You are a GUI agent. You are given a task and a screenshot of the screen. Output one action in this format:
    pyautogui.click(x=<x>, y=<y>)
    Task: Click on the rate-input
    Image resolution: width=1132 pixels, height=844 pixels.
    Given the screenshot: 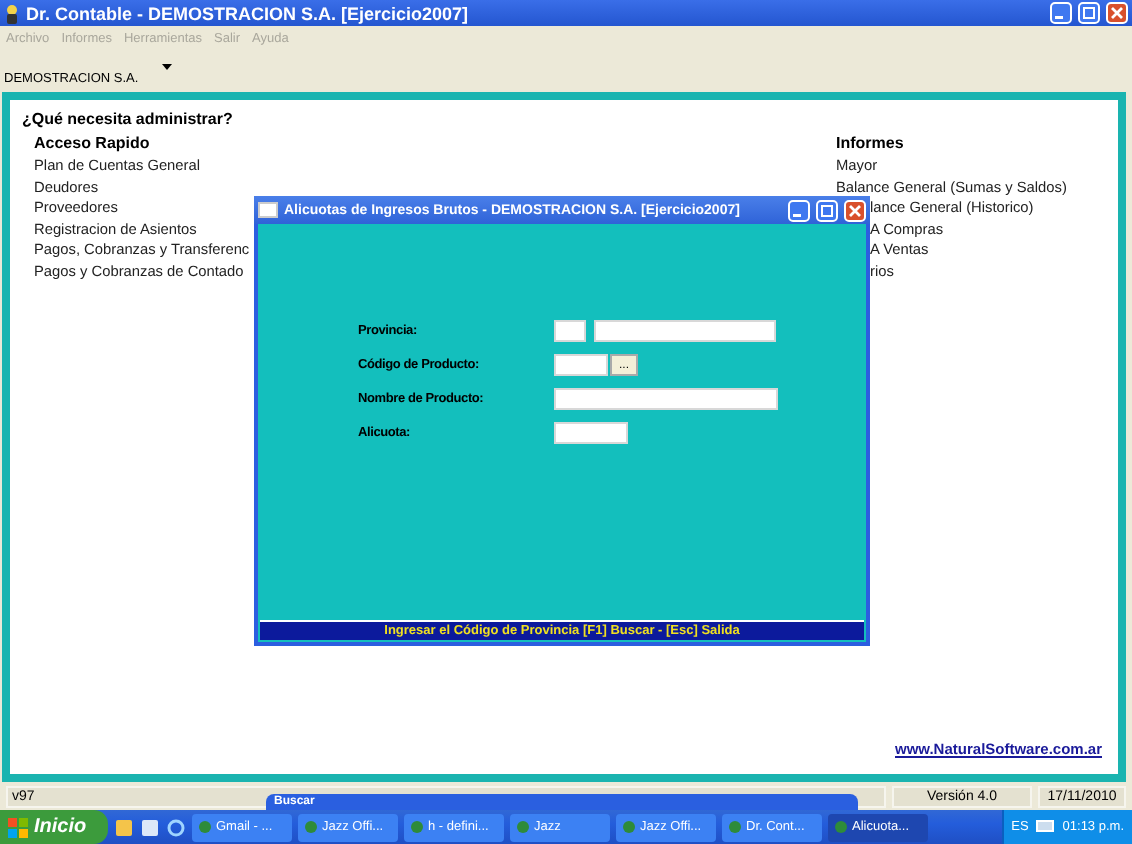 What is the action you would take?
    pyautogui.click(x=591, y=433)
    